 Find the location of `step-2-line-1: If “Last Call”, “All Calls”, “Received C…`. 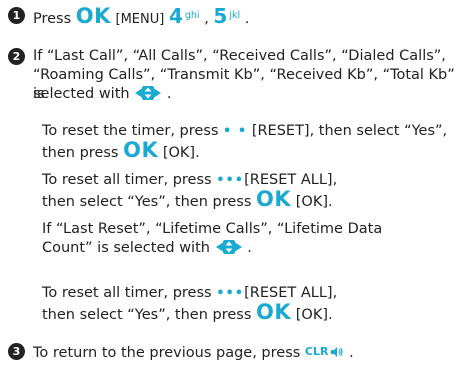

step-2-line-1: If “Last Call”, “All Calls”, “Received C… is located at coordinates (239, 56).